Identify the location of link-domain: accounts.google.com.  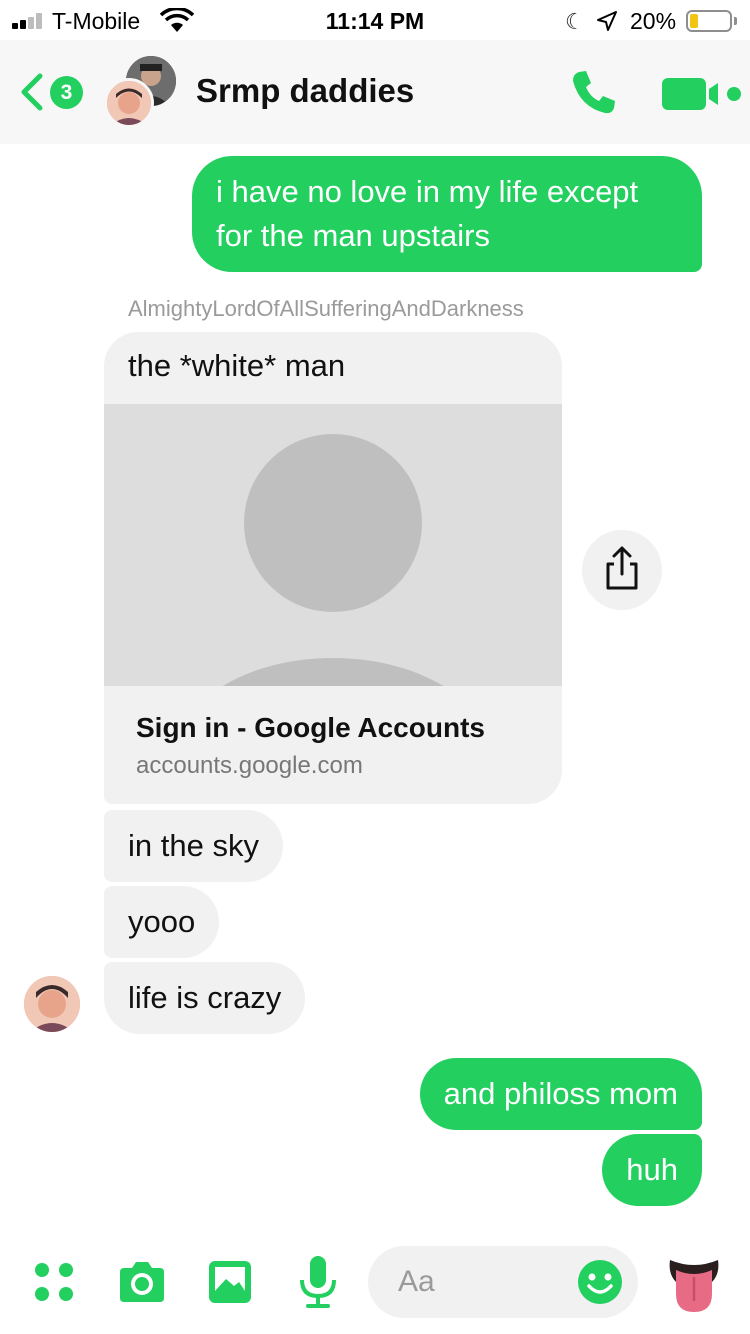
(249, 765).